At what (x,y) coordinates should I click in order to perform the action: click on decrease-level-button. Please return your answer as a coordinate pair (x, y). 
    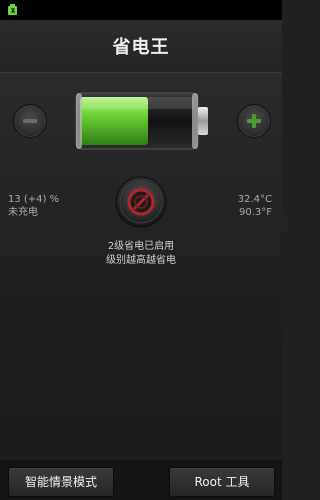
    Looking at the image, I should click on (30, 121).